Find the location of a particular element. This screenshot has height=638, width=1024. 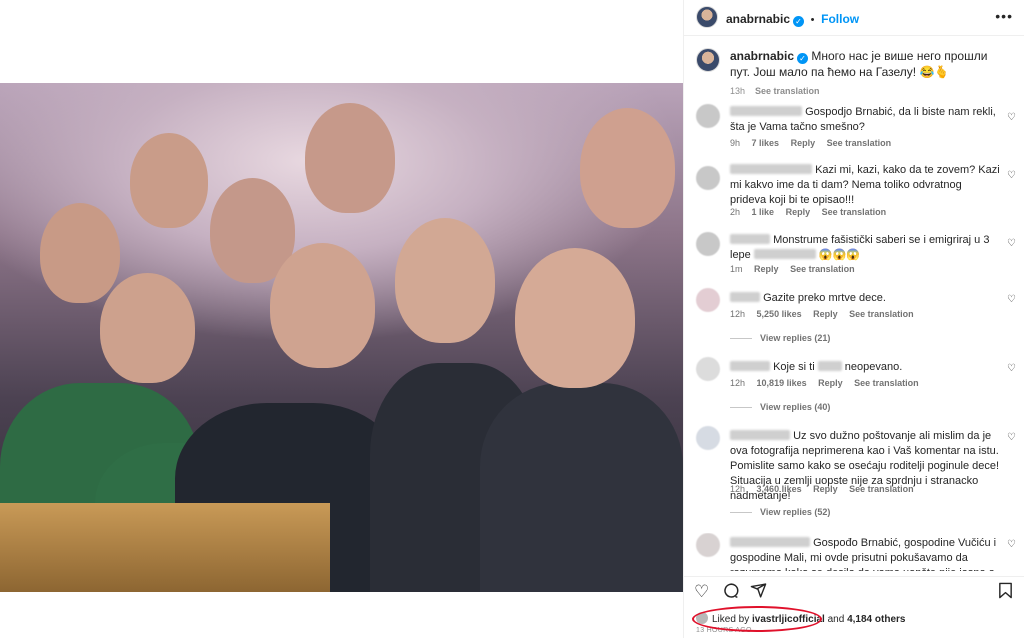

comment-meta: 12h 5,250 likes Reply See translation is located at coordinates (826, 314).